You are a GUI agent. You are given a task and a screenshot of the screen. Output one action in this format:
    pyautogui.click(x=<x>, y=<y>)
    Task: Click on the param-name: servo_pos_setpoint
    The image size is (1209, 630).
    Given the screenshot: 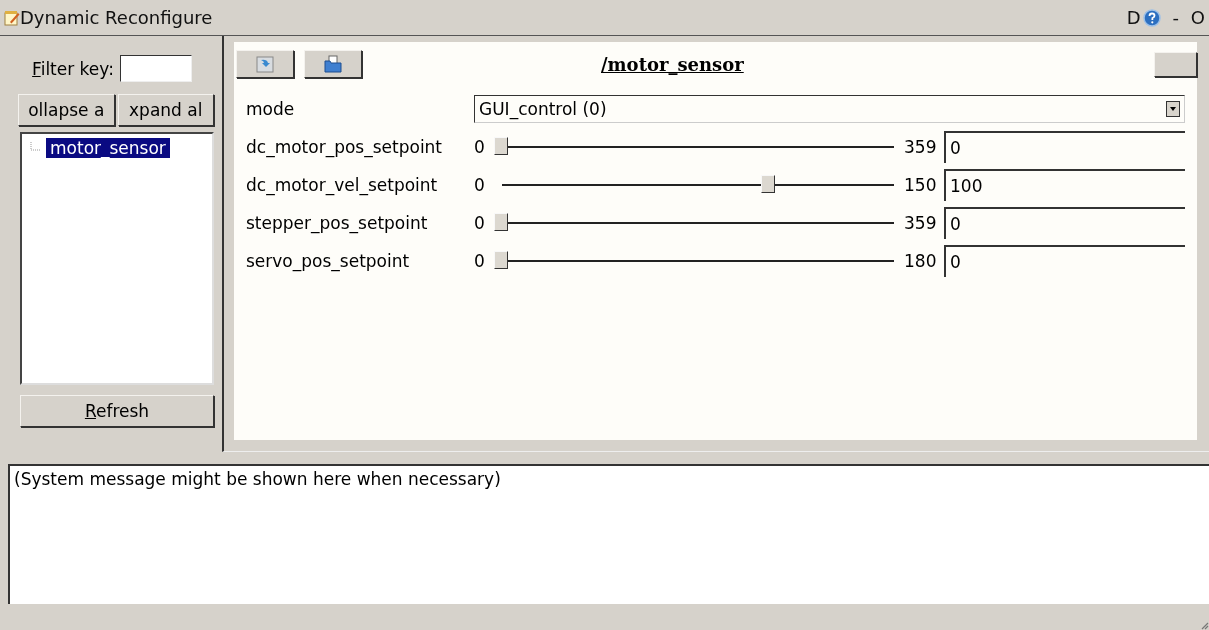 What is the action you would take?
    pyautogui.click(x=328, y=261)
    